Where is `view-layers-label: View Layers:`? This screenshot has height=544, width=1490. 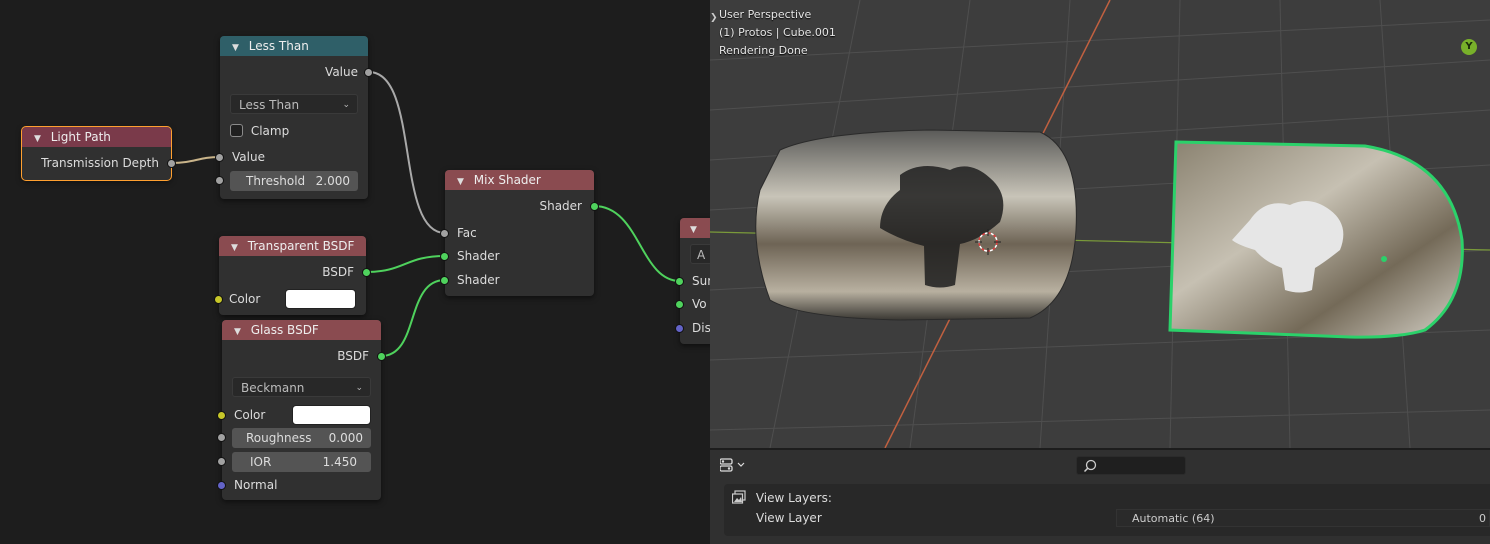 view-layers-label: View Layers: is located at coordinates (793, 498).